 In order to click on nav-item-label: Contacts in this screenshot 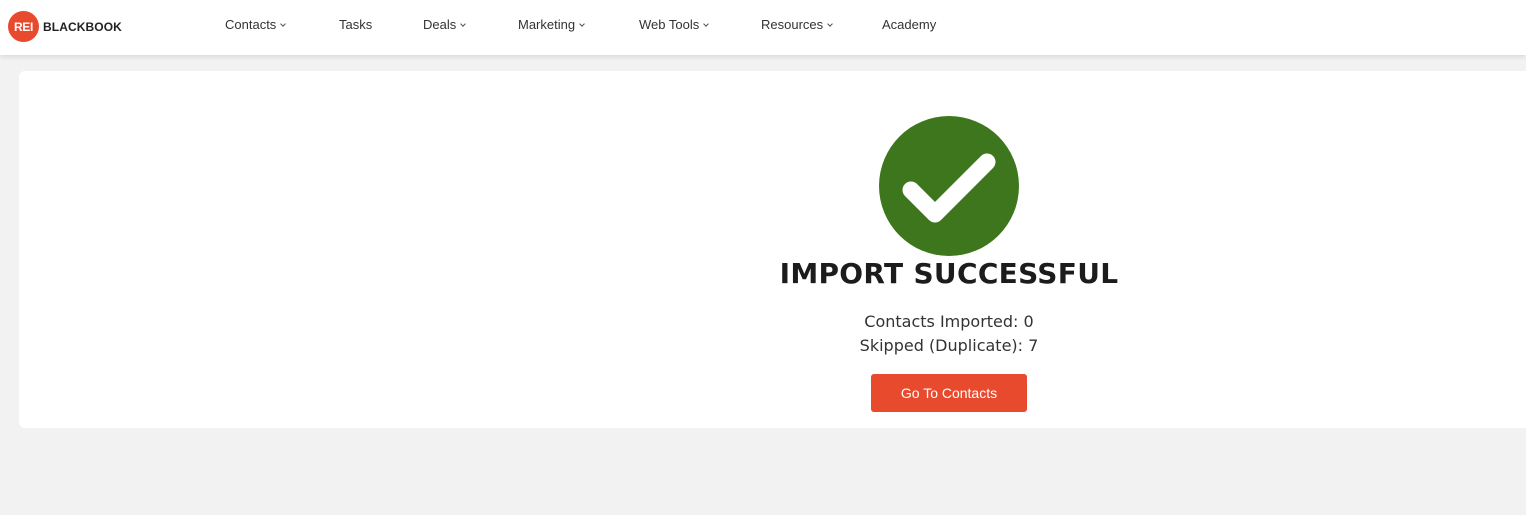, I will do `click(251, 24)`.